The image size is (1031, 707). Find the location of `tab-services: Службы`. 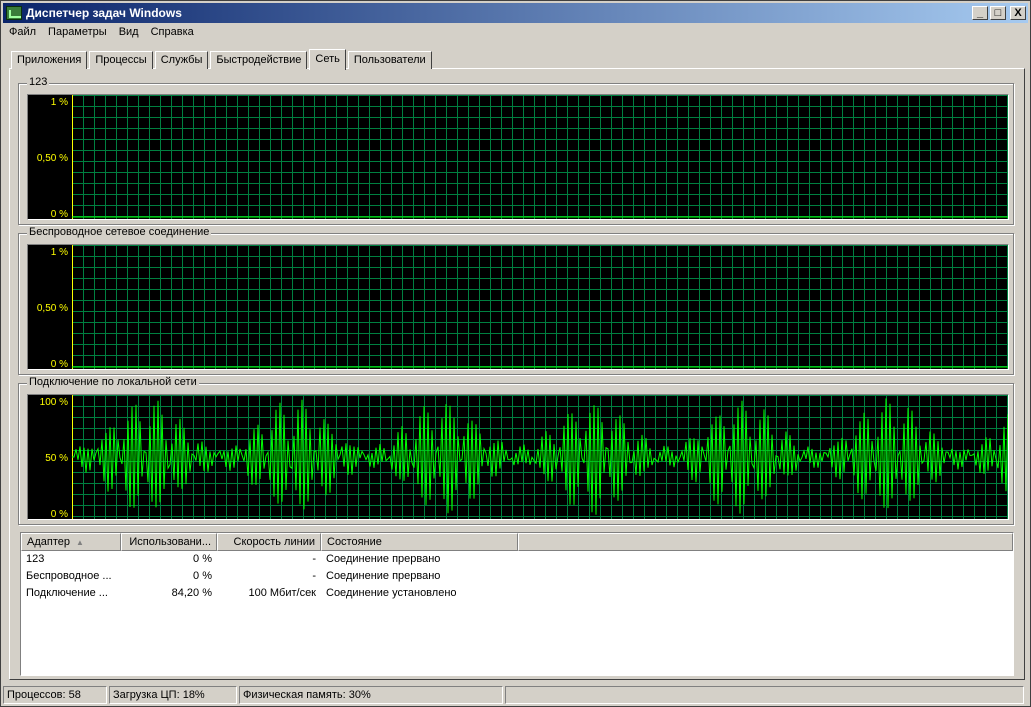

tab-services: Службы is located at coordinates (181, 60).